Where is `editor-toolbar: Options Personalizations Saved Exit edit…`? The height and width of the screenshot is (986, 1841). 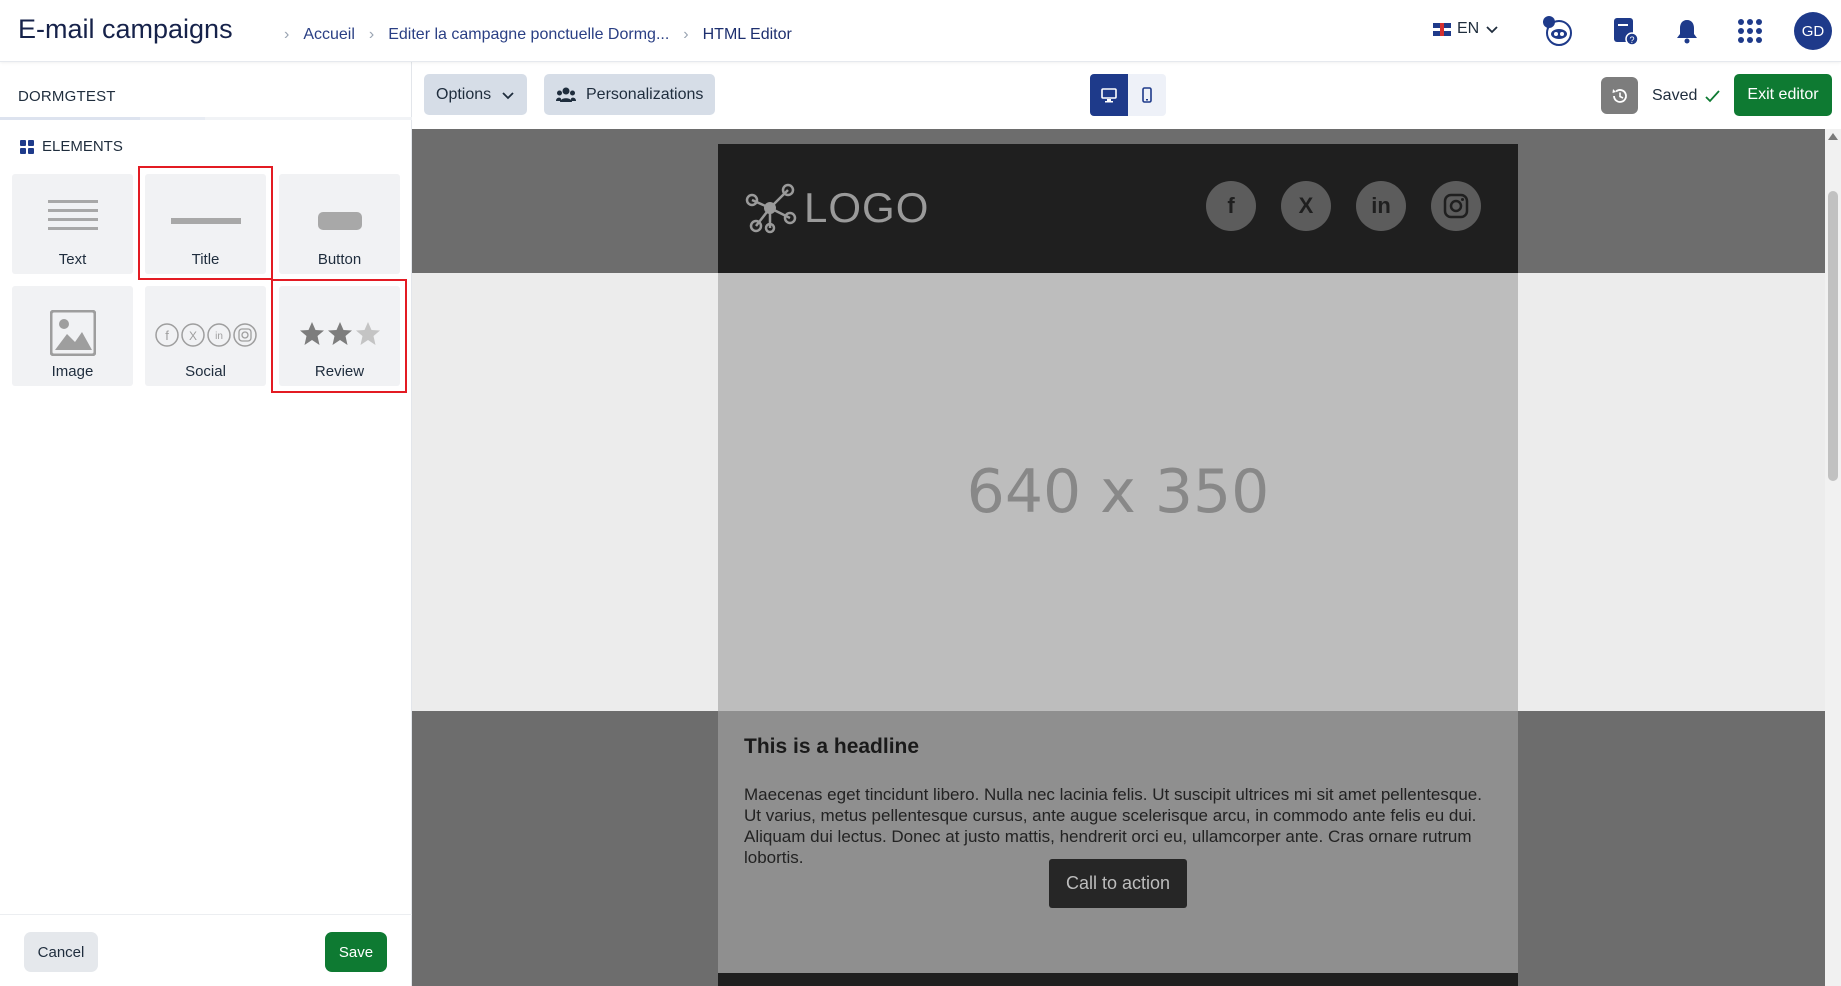 editor-toolbar: Options Personalizations Saved Exit edit… is located at coordinates (1126, 95).